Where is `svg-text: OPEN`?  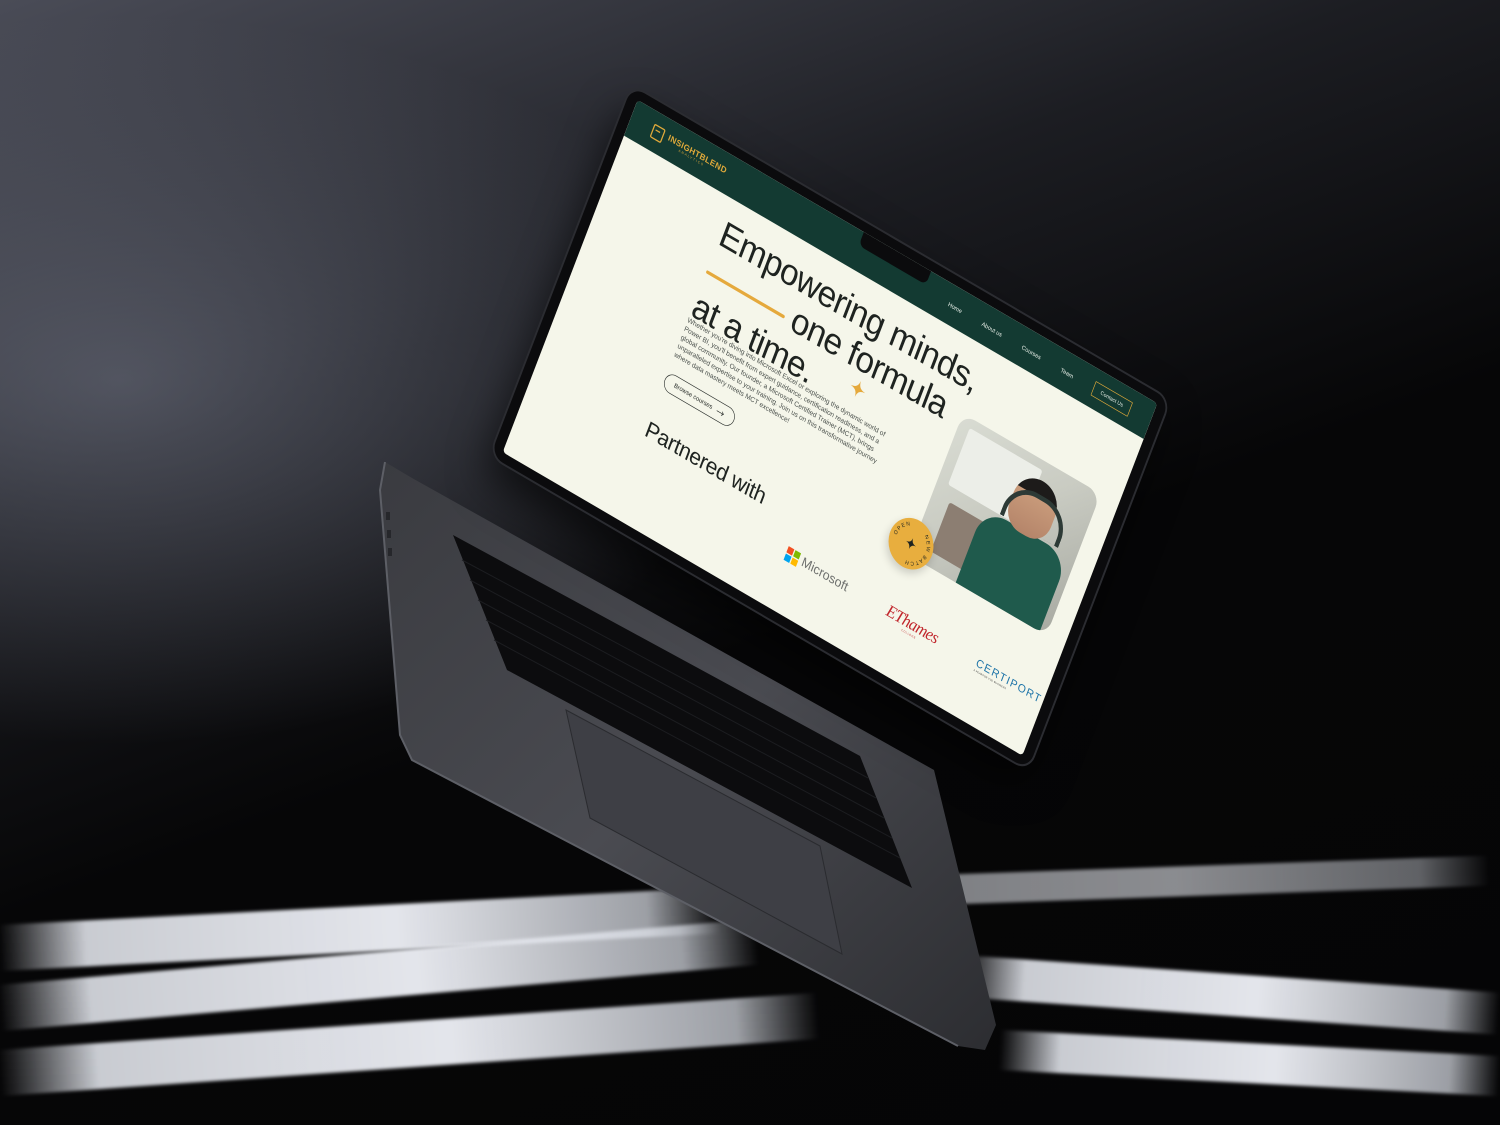
svg-text: OPEN is located at coordinates (903, 528).